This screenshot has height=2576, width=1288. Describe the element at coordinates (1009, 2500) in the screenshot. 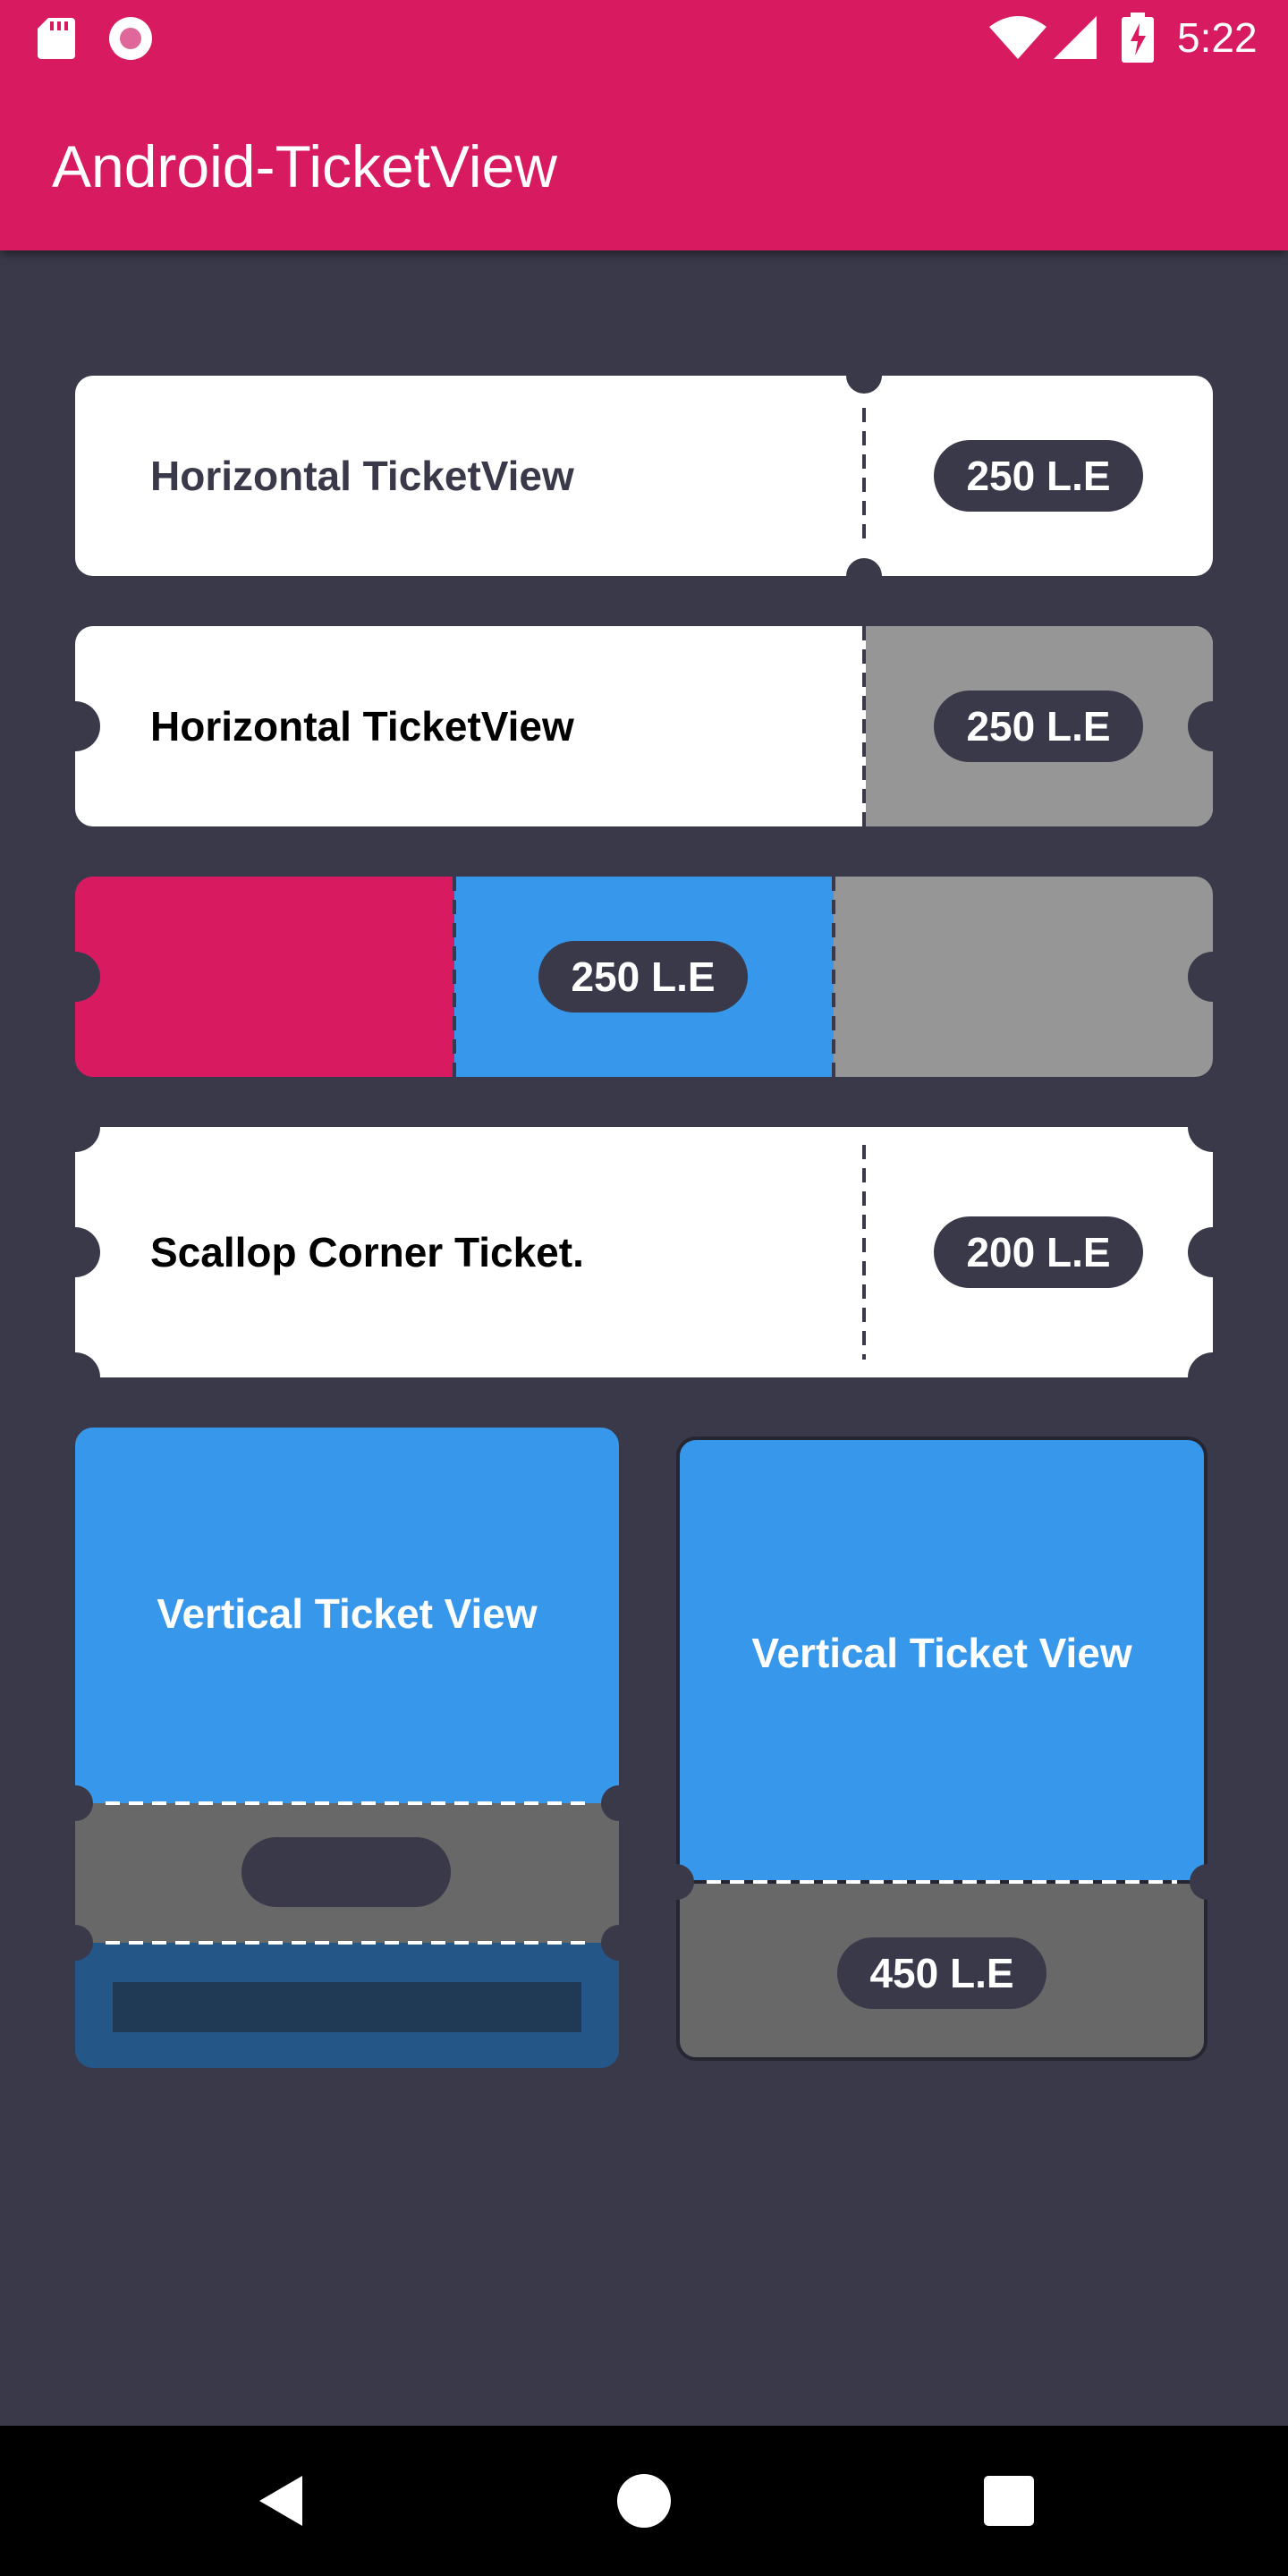

I see `recents-icon` at that location.